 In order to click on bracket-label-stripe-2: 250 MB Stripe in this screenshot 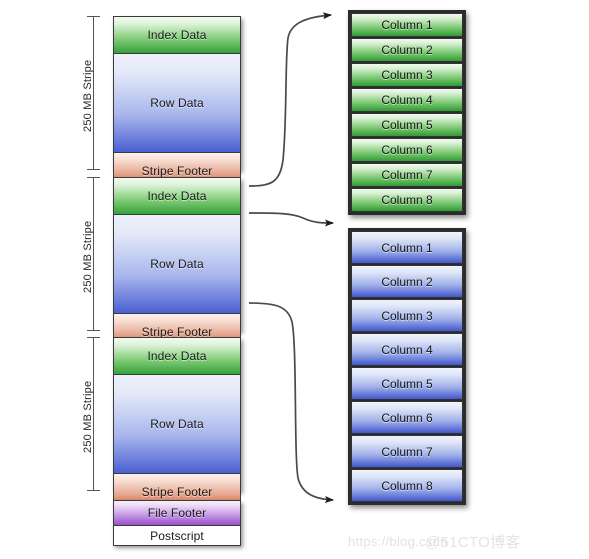, I will do `click(88, 256)`.